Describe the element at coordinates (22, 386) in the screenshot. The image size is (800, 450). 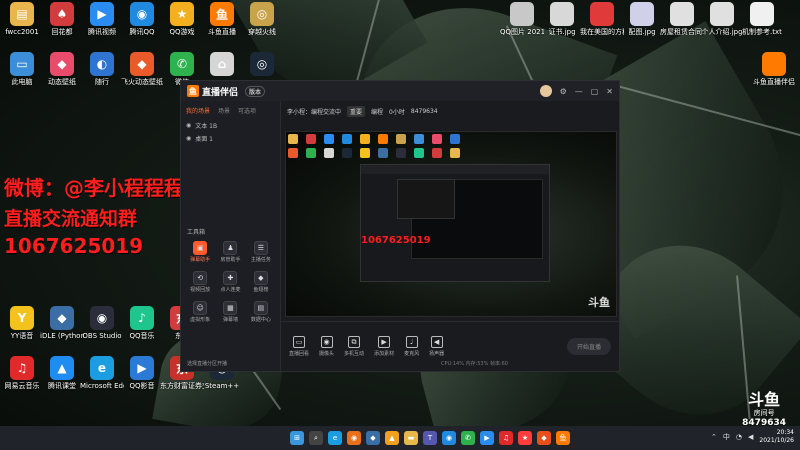
I see `icon-label: 网易云音乐` at that location.